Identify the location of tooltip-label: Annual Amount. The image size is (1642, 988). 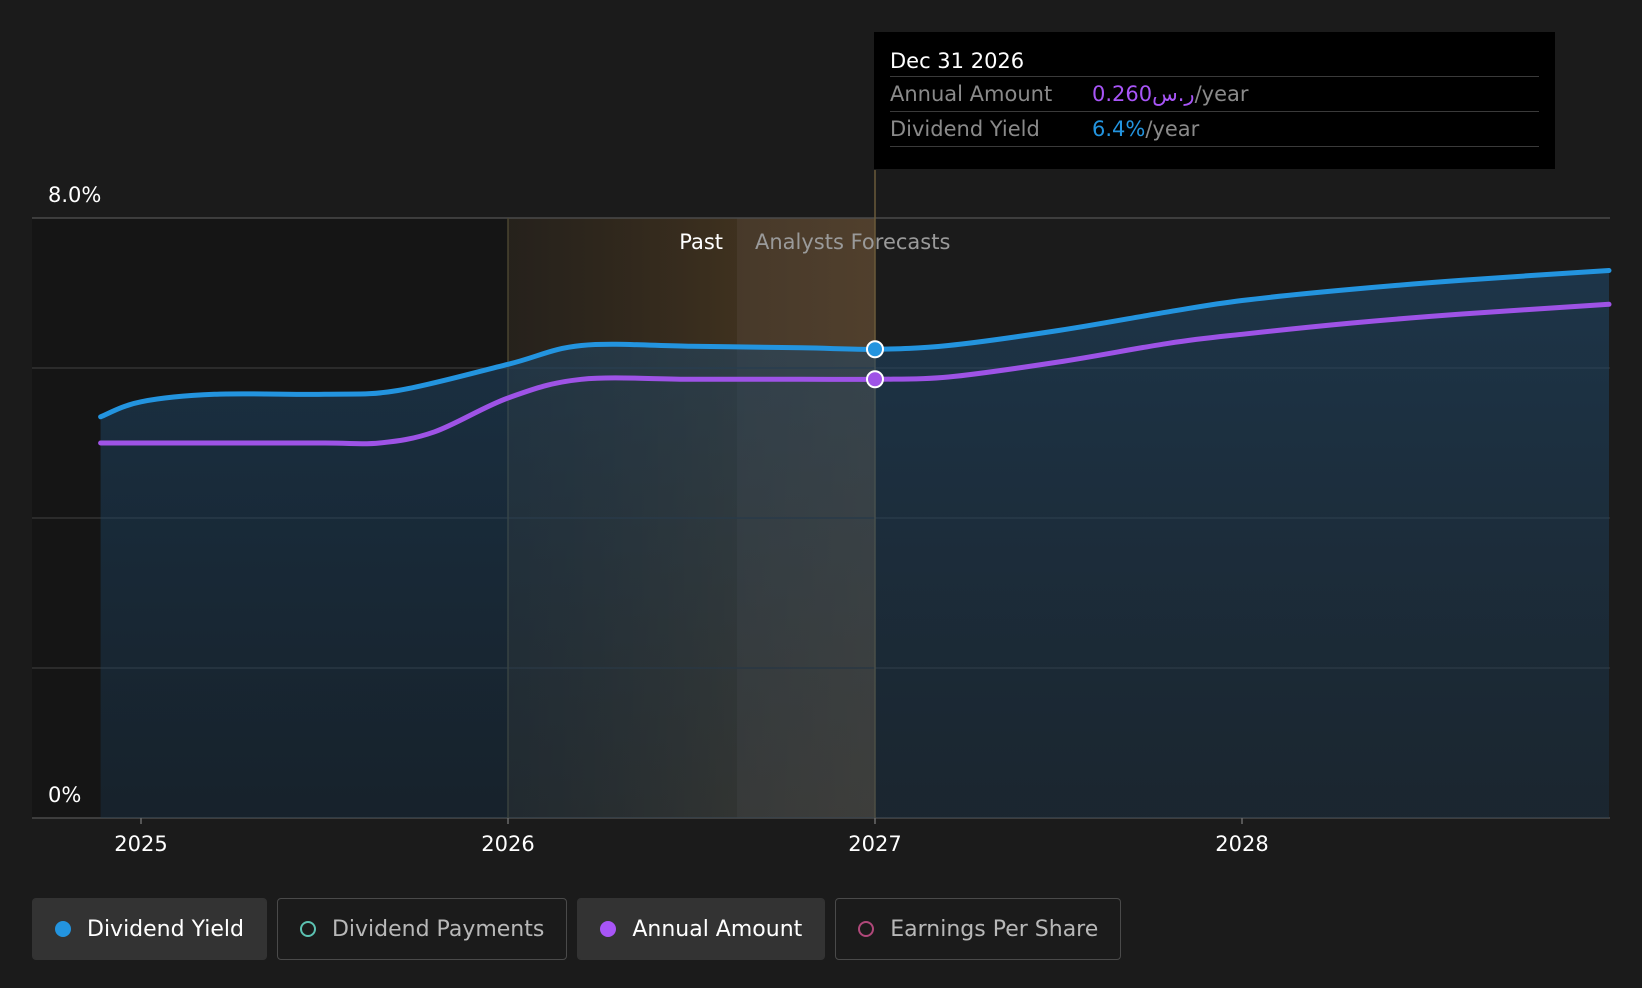
(971, 94).